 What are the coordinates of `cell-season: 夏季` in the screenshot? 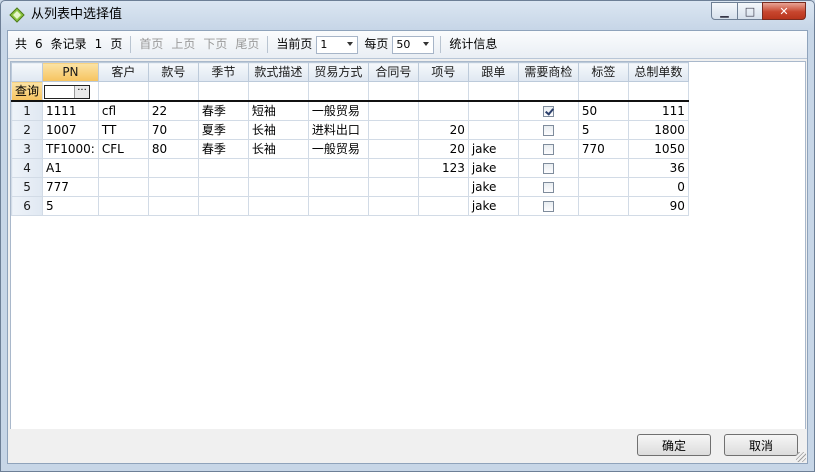 It's located at (223, 130).